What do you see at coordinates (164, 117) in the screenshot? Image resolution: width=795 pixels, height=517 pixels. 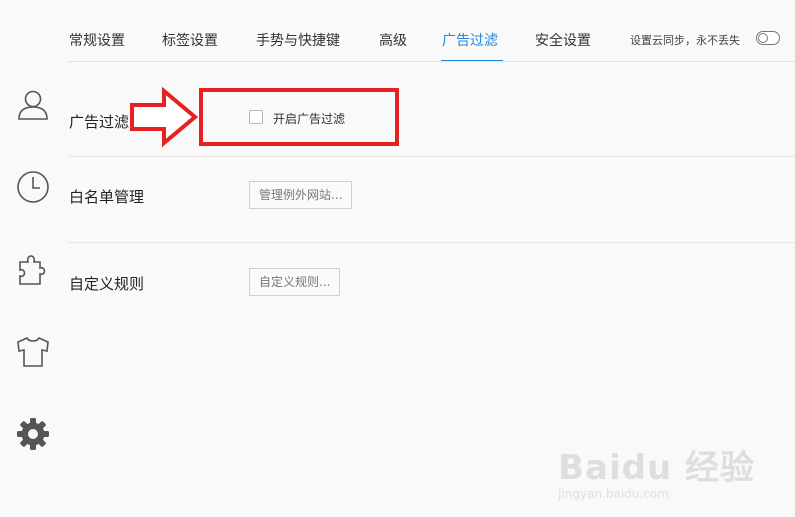 I see `pointer-arrow-icon` at bounding box center [164, 117].